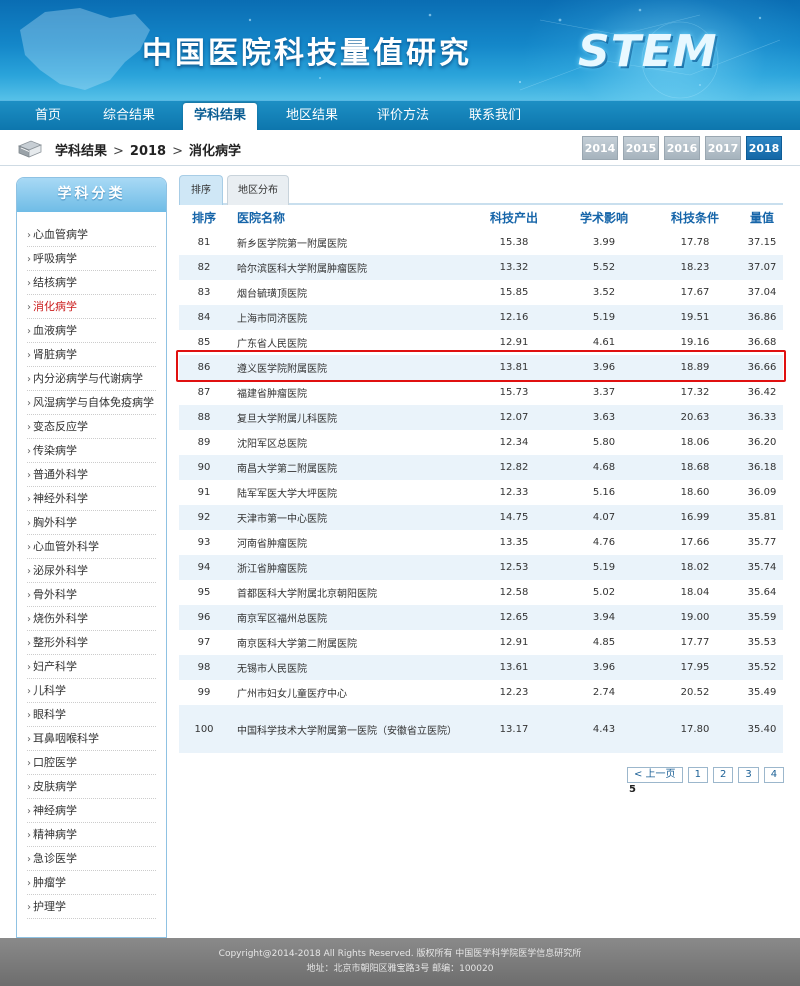  Describe the element at coordinates (258, 190) in the screenshot. I see `tab-region-distribution: 地区分布` at that location.